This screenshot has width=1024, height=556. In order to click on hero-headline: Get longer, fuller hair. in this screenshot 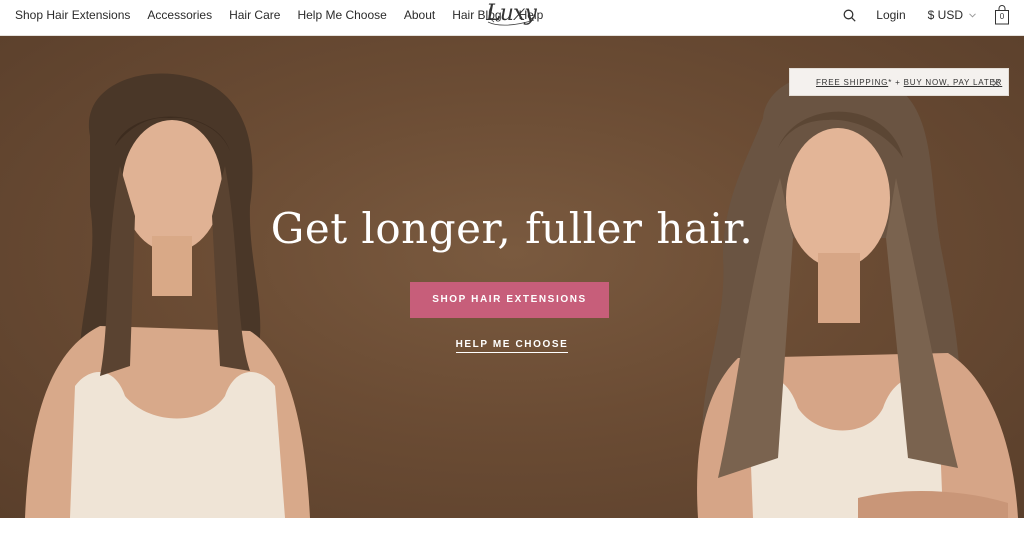, I will do `click(512, 228)`.